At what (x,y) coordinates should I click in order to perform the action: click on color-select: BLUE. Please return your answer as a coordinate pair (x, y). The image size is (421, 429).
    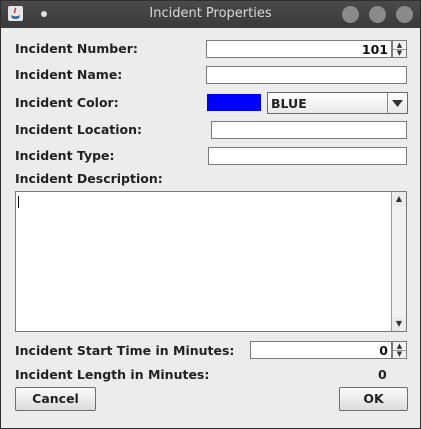
    Looking at the image, I should click on (337, 103).